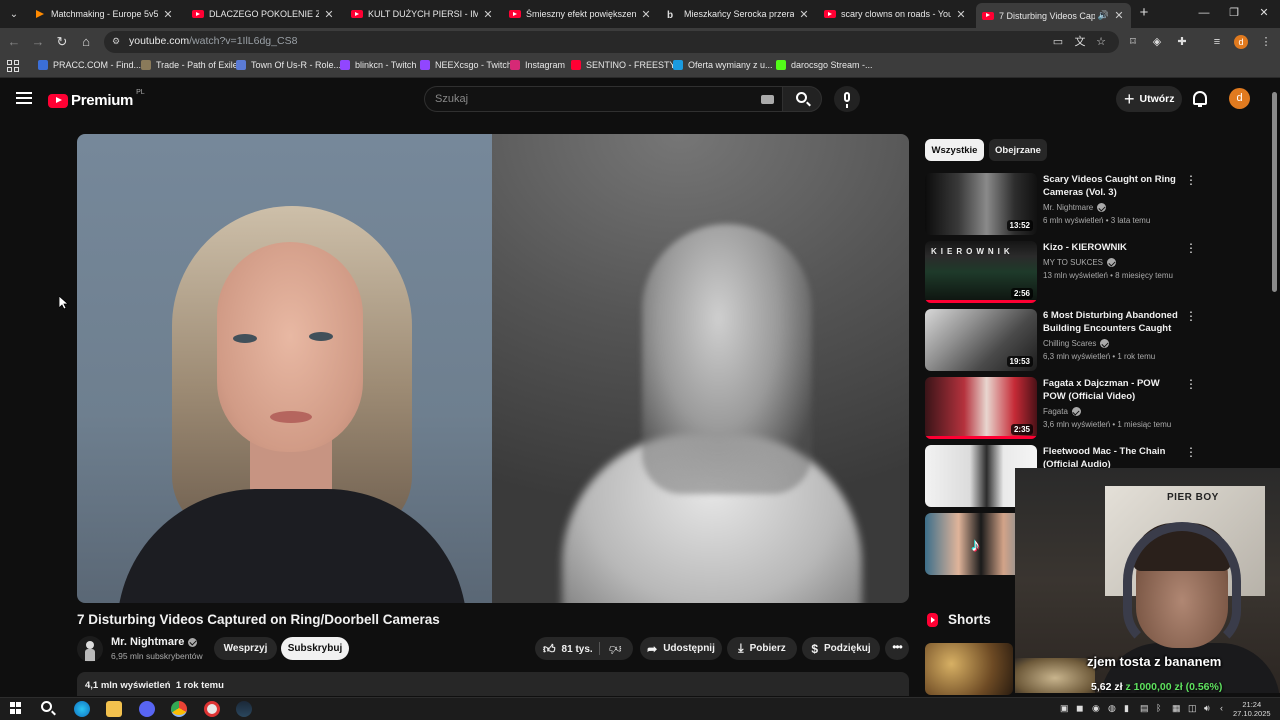  I want to click on browser-tab: Matchmaking - Europe 5v5 Qu ✕, so click(105, 14).